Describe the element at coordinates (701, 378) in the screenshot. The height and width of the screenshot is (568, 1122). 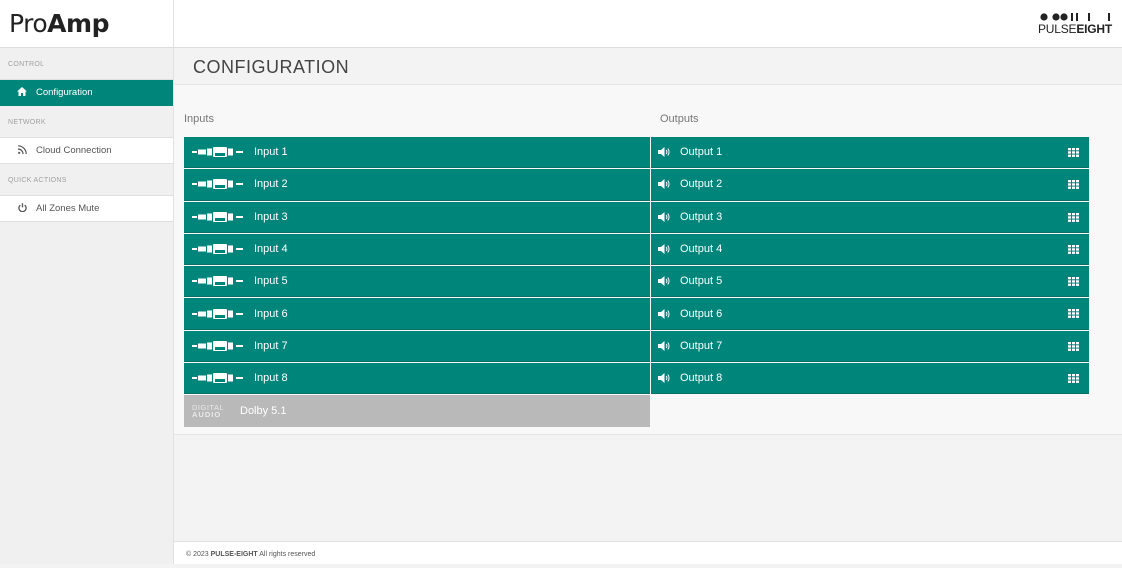
I see `output-label: Output 8` at that location.